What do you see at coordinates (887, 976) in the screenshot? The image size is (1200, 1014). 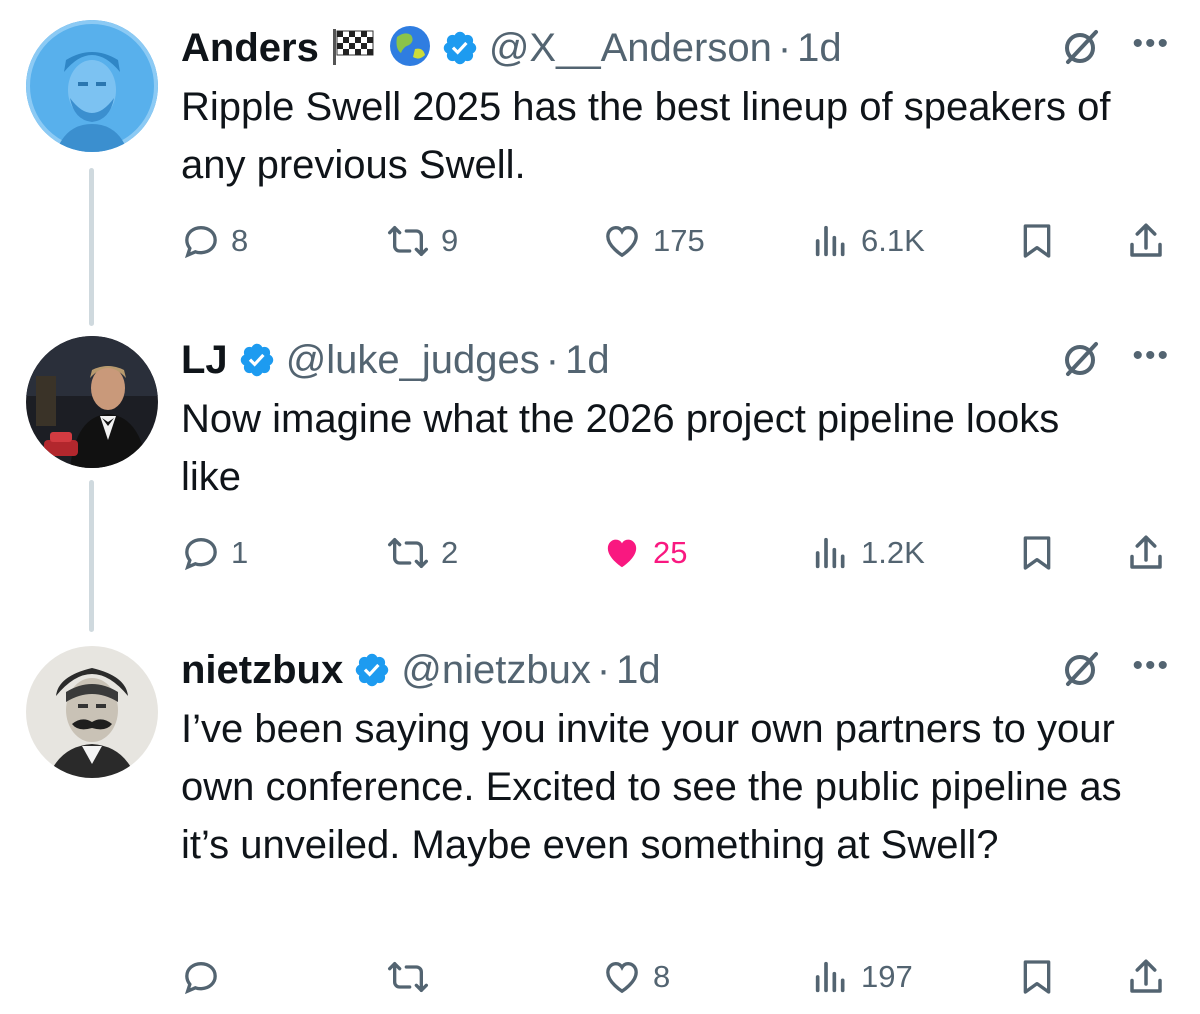 I see `views-count: 197` at bounding box center [887, 976].